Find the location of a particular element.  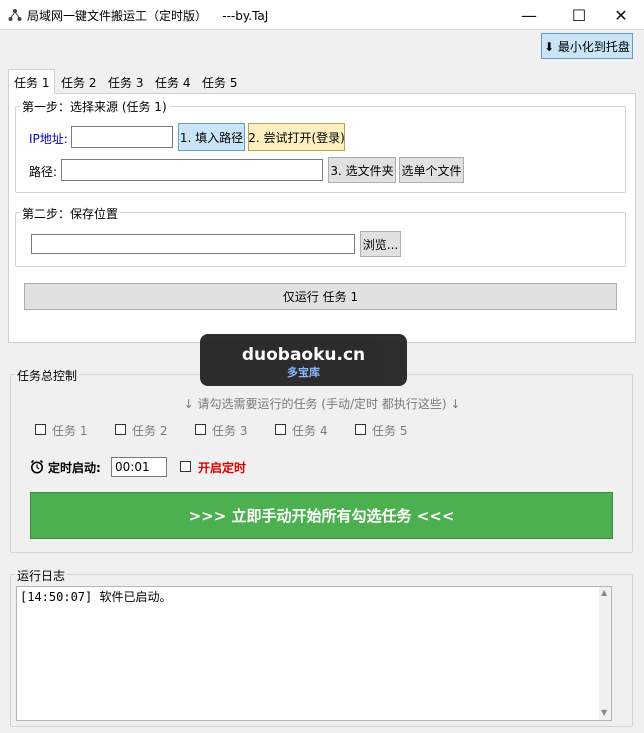

tab-task-1: 任务 1 is located at coordinates (32, 81).